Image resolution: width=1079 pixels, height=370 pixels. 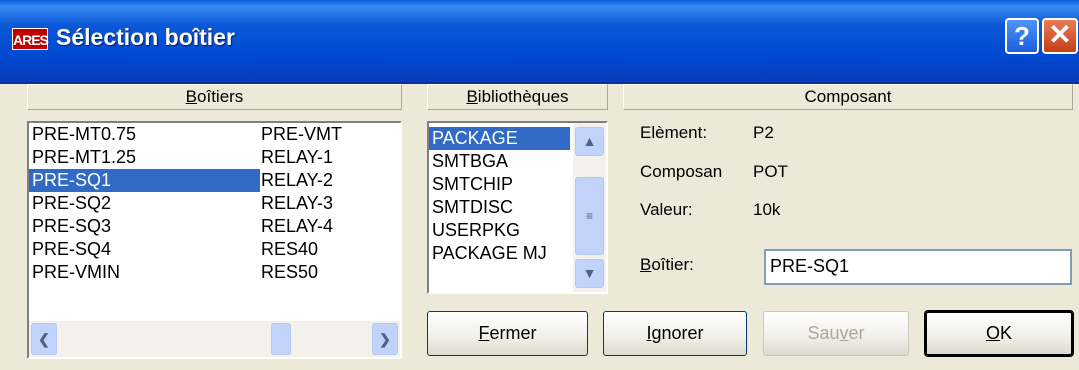 I want to click on package-item: RELAY-3, so click(x=295, y=203).